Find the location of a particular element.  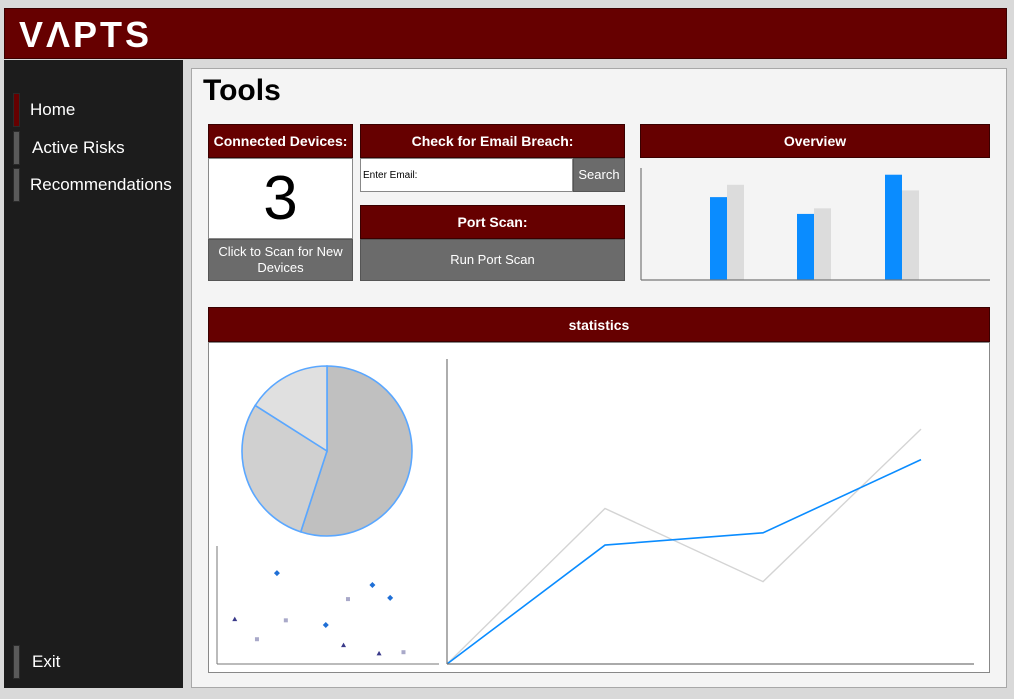

active-indicator is located at coordinates (16, 110).